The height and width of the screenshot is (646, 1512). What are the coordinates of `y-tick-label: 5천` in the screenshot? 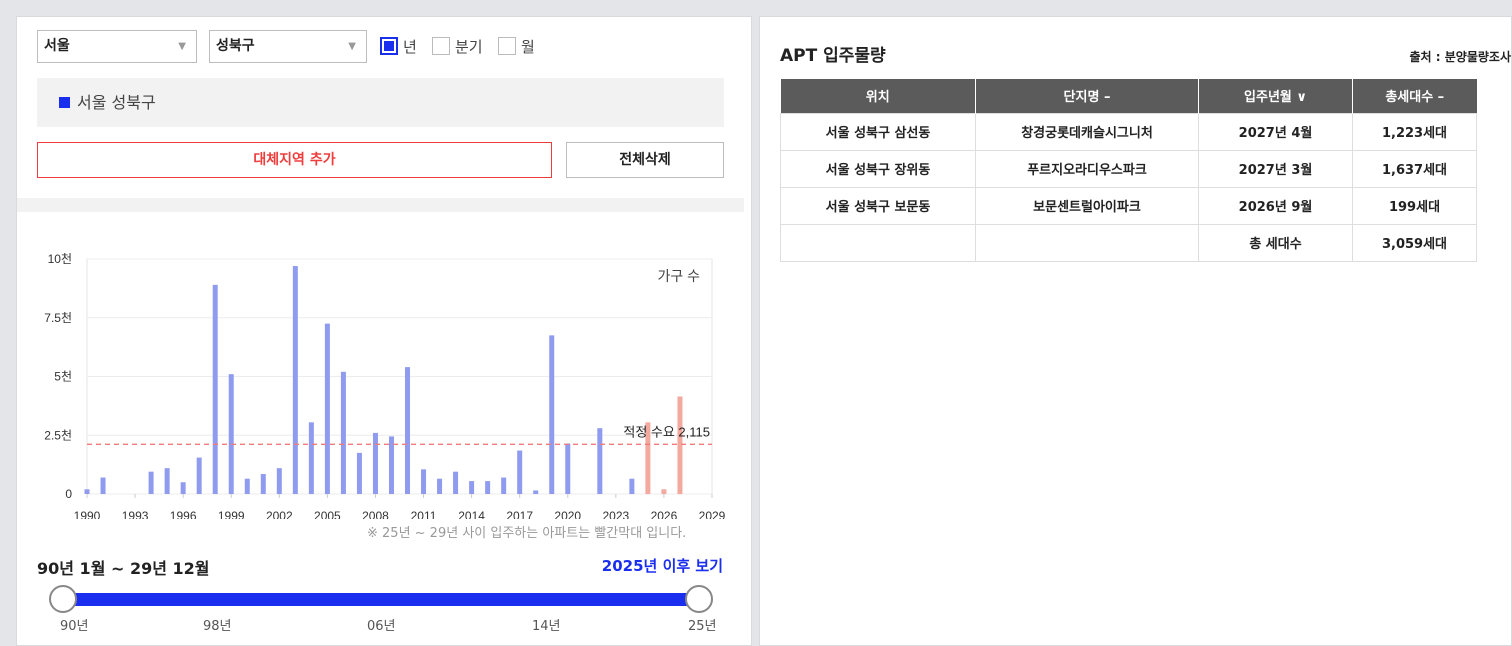 It's located at (63, 376).